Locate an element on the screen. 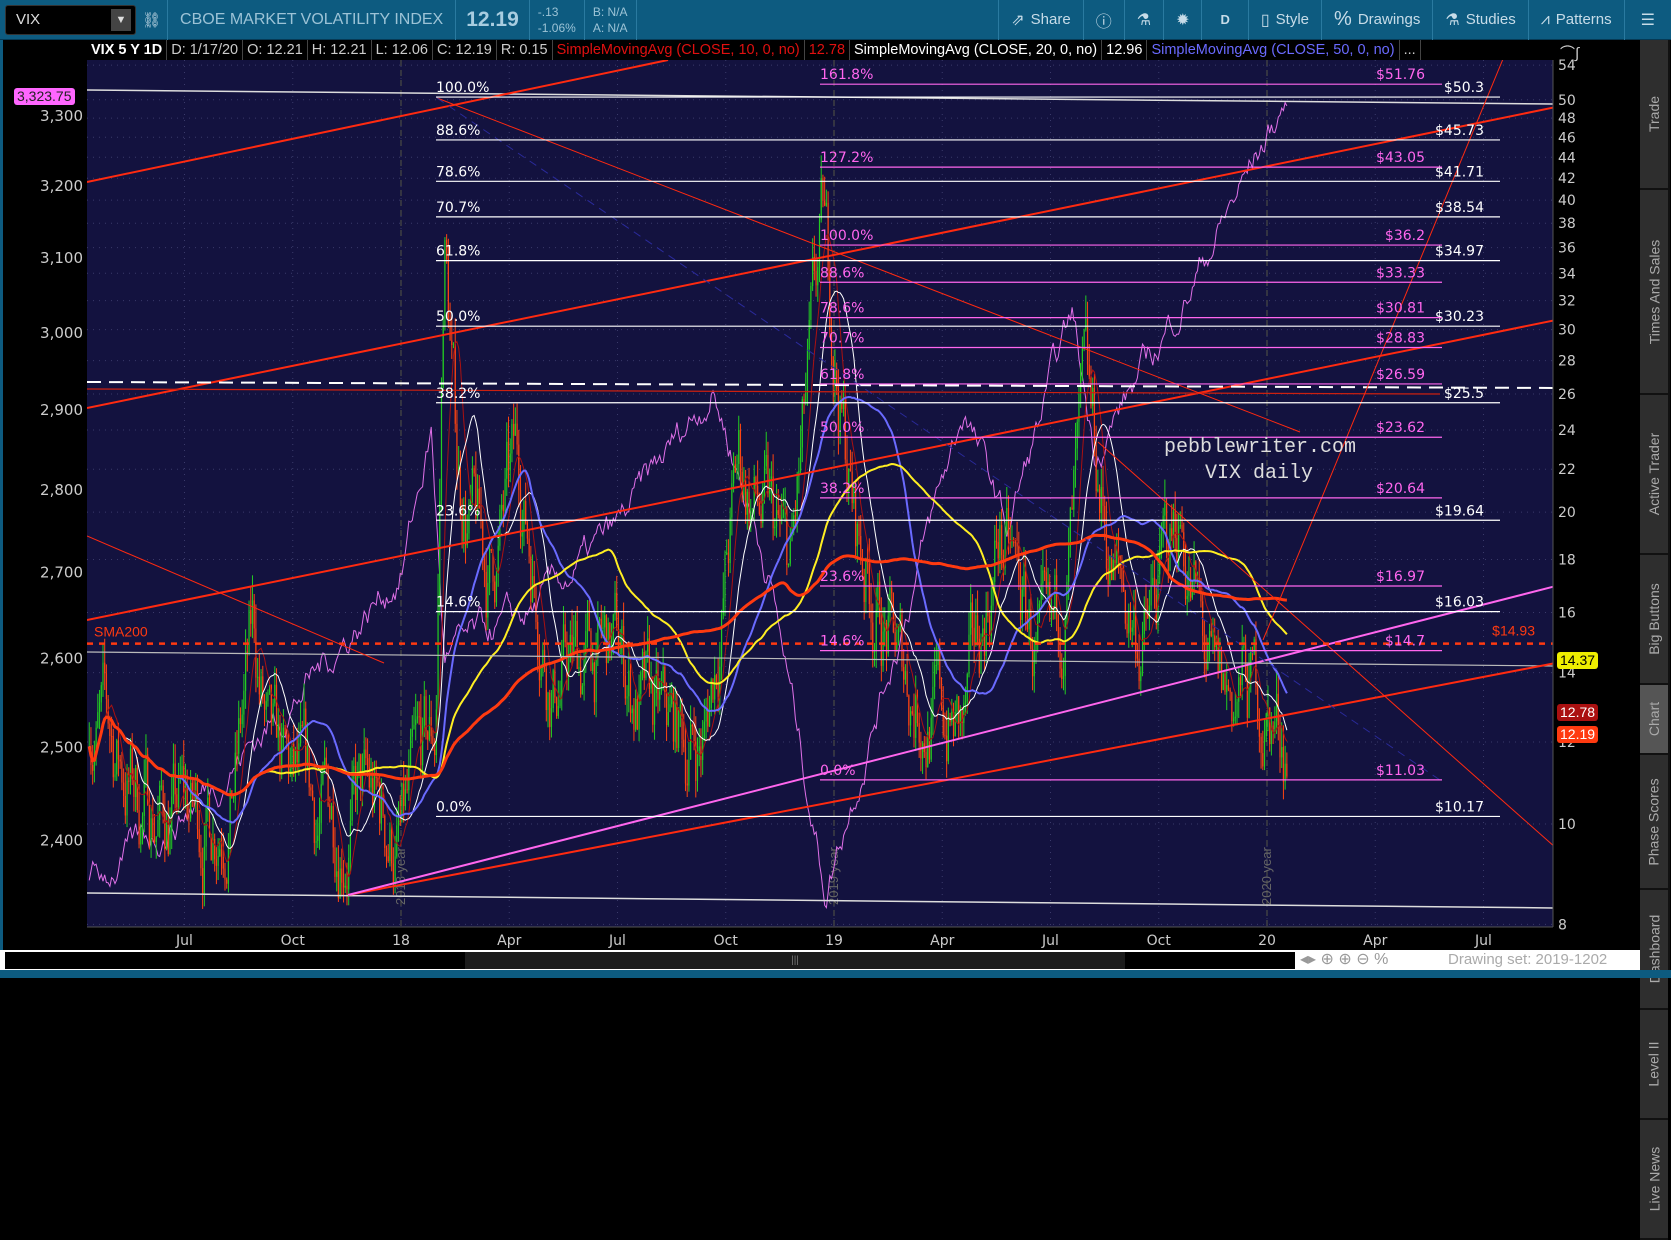 This screenshot has height=1240, width=1671. scrollbar-thumb: ||| is located at coordinates (795, 960).